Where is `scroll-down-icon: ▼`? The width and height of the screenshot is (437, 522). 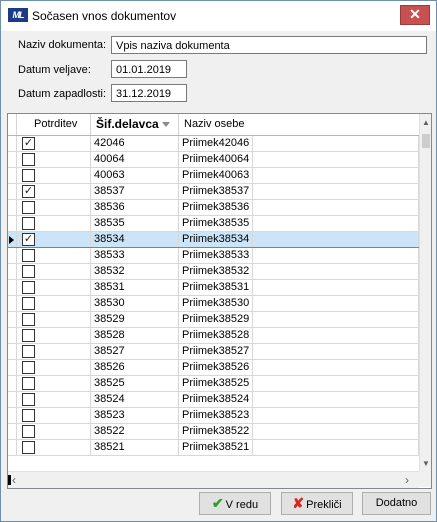 scroll-down-icon: ▼ is located at coordinates (425, 464).